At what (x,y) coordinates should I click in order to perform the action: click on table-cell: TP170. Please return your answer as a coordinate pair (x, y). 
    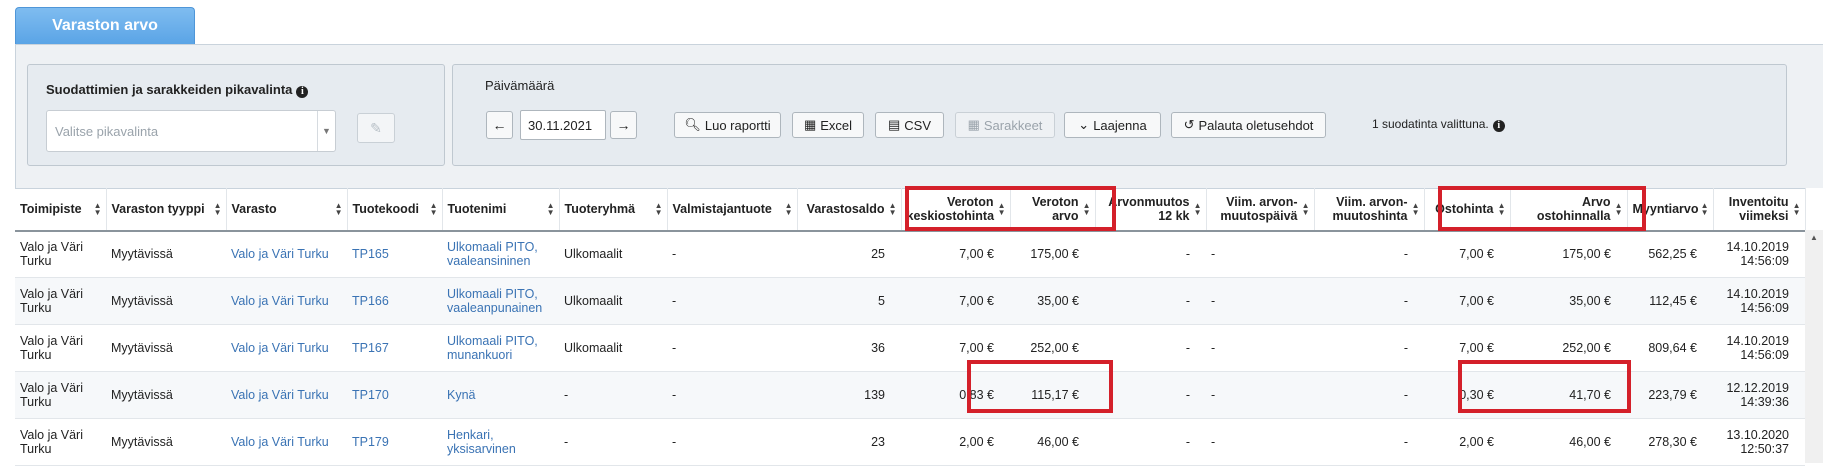
    Looking at the image, I should click on (394, 395).